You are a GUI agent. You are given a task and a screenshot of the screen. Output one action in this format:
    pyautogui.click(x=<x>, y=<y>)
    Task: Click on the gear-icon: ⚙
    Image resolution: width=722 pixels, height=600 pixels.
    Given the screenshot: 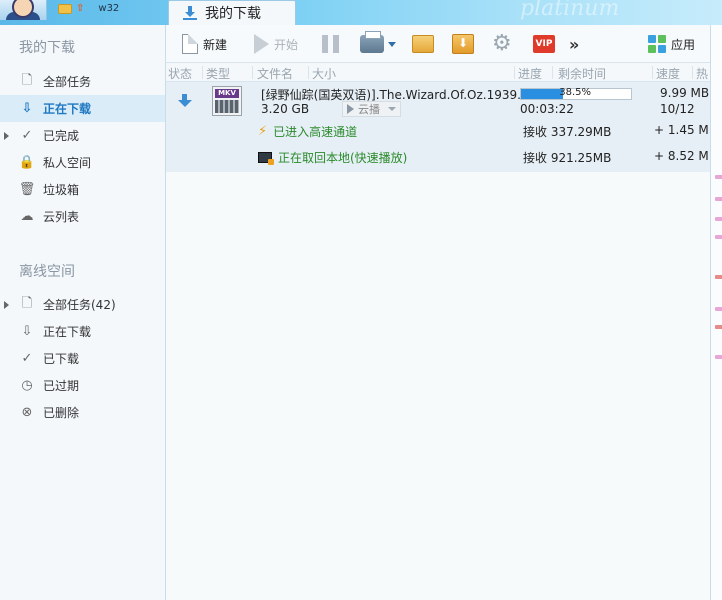 What is the action you would take?
    pyautogui.click(x=502, y=43)
    